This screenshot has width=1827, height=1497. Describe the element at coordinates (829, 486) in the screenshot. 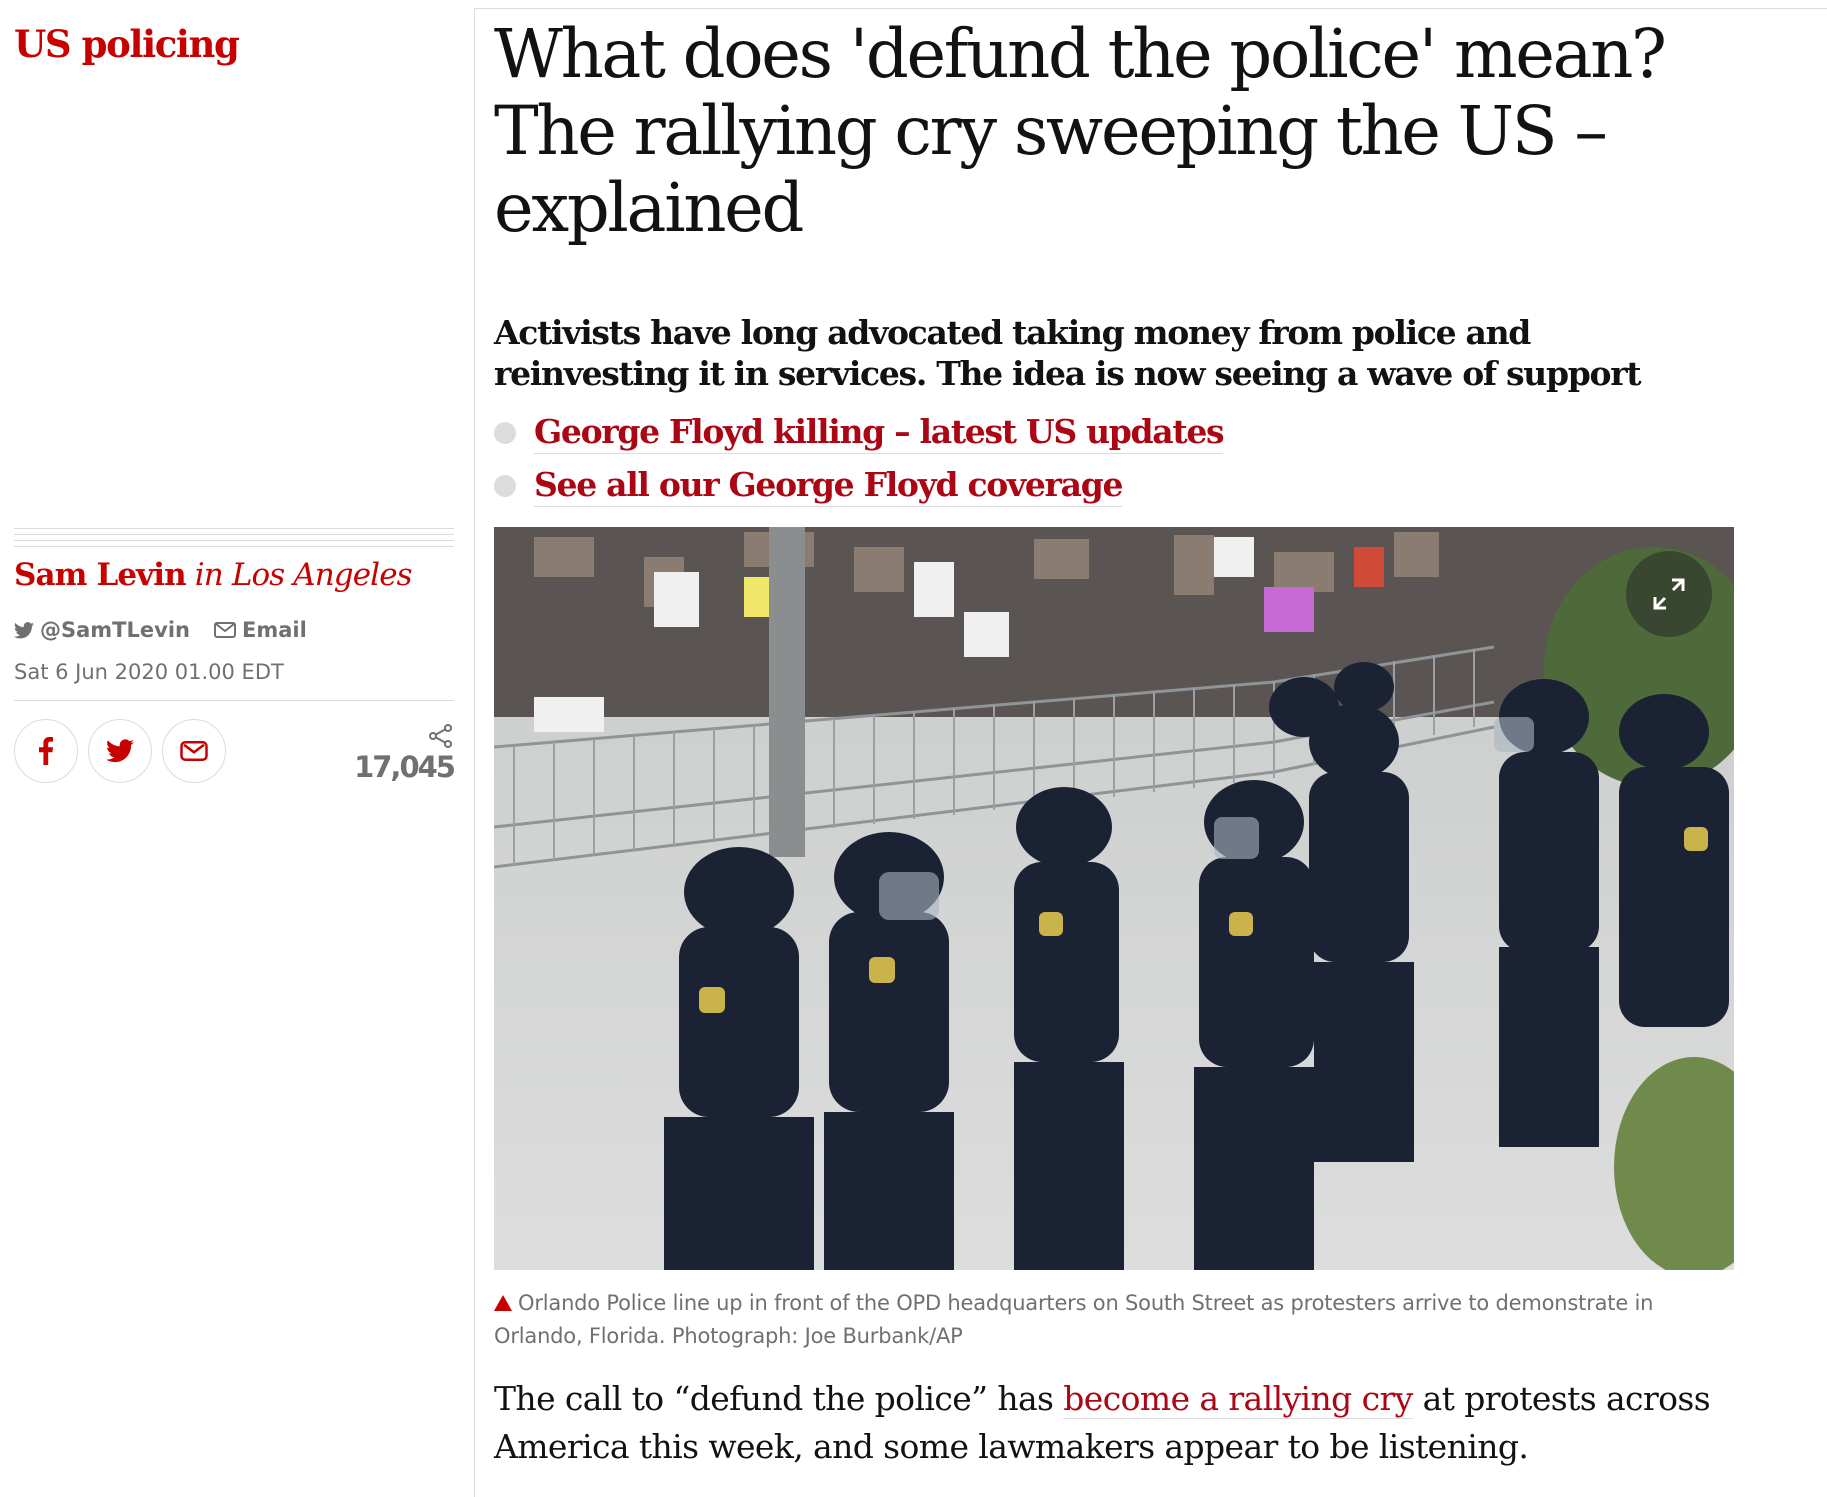

I see `related-link-all-coverage: See all our George Floyd coverage` at that location.